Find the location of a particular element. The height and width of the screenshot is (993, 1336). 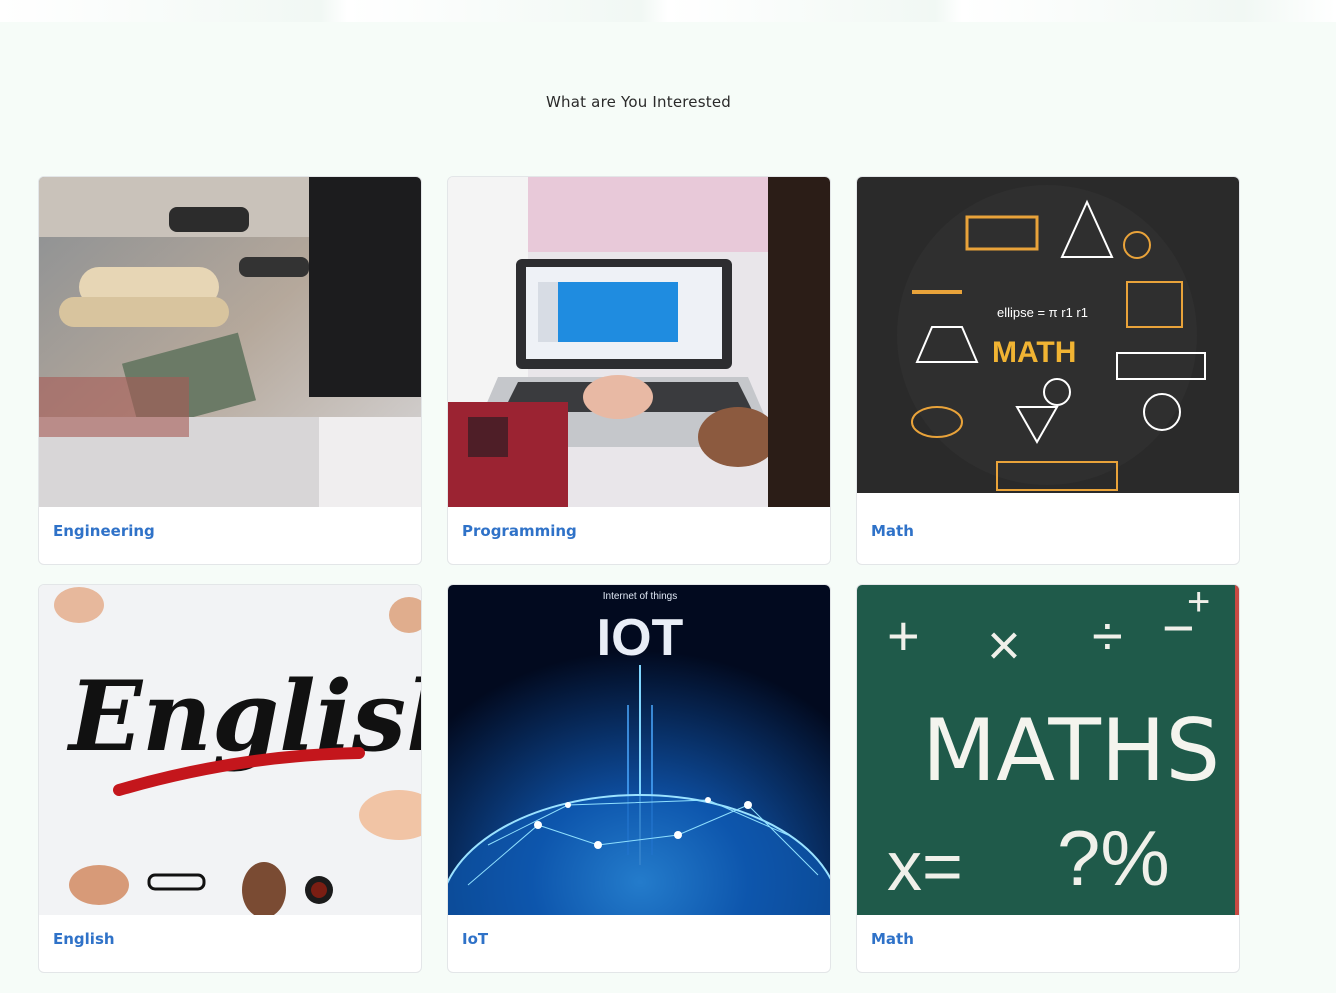

category-card-math: MATH ellipse = π r1 r1 Math is located at coordinates (1048, 370).